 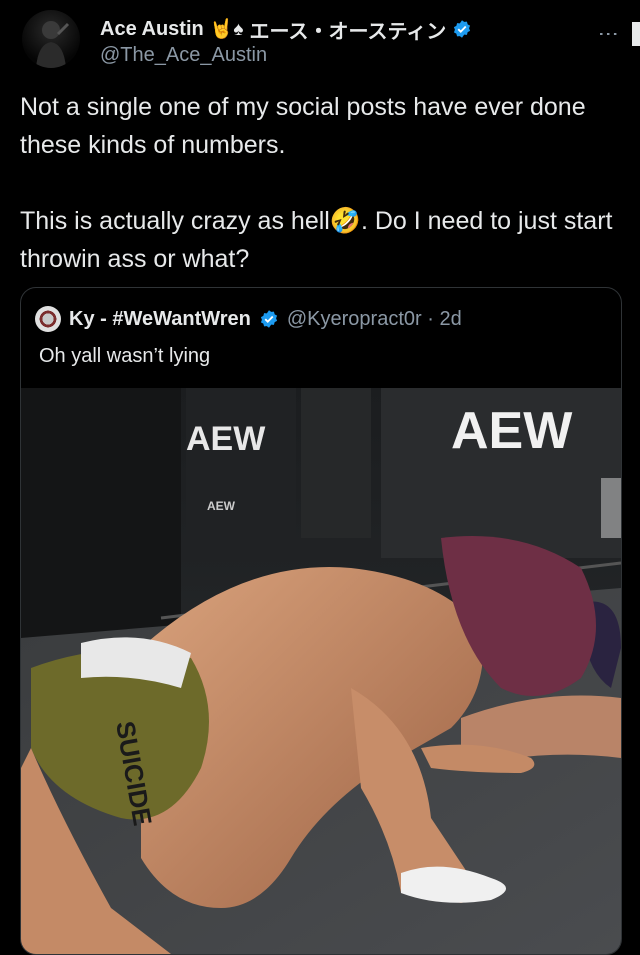 What do you see at coordinates (125, 356) in the screenshot?
I see `quoted-text: Oh yall wasn’t lying` at bounding box center [125, 356].